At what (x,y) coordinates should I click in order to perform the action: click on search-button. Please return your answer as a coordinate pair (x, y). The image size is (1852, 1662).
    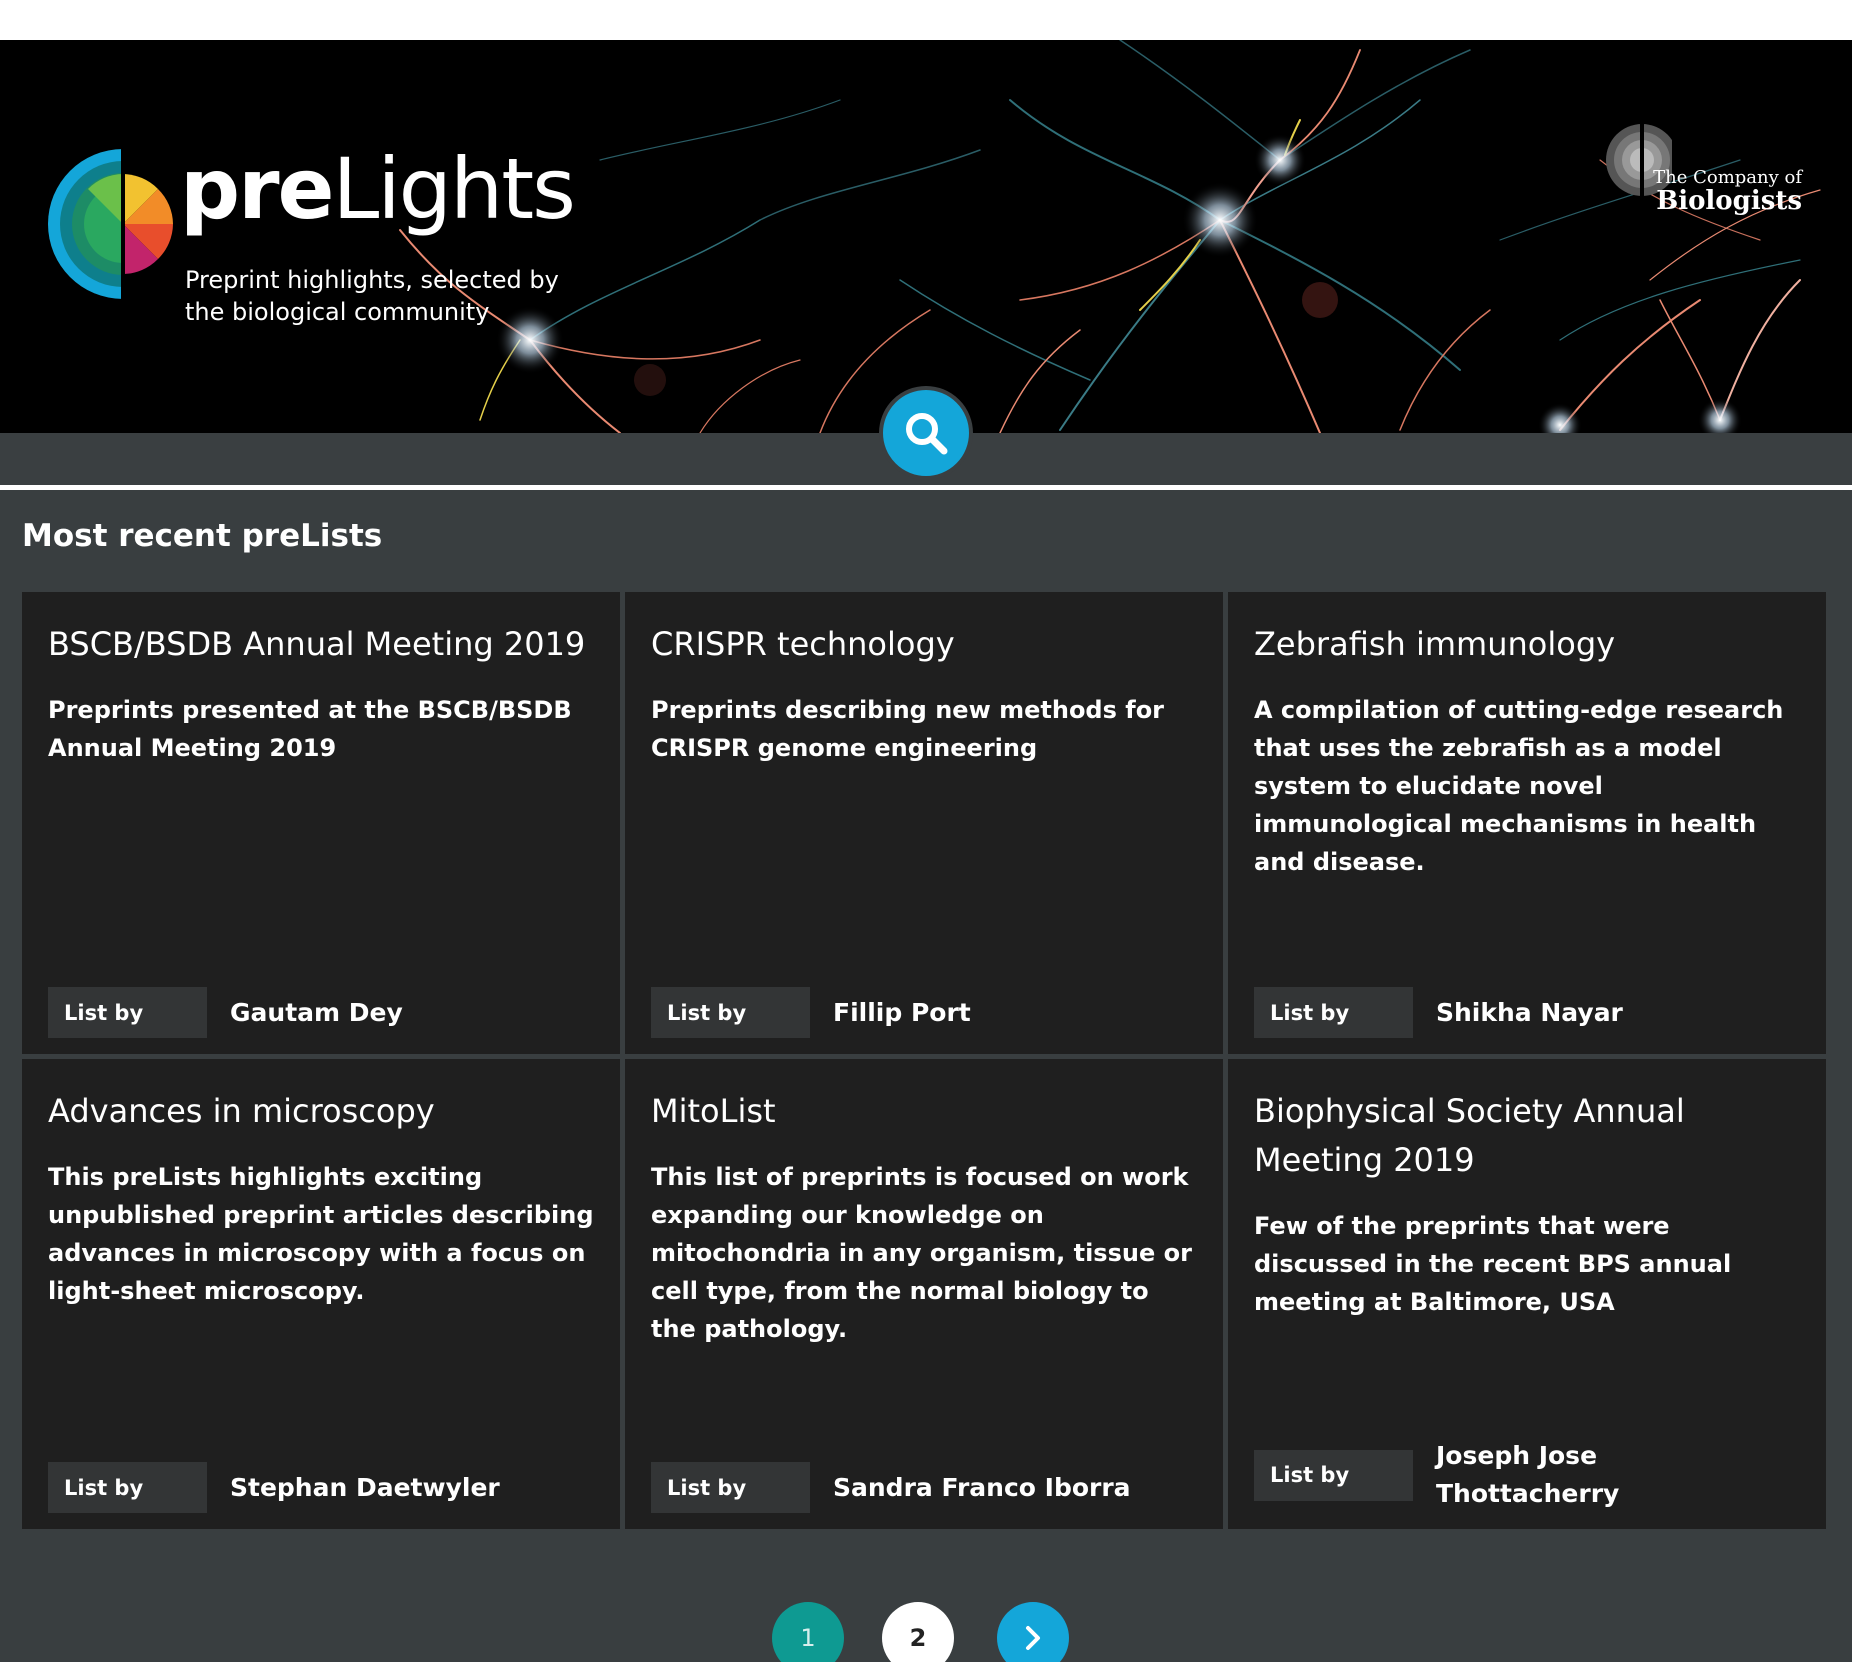
    Looking at the image, I should click on (926, 433).